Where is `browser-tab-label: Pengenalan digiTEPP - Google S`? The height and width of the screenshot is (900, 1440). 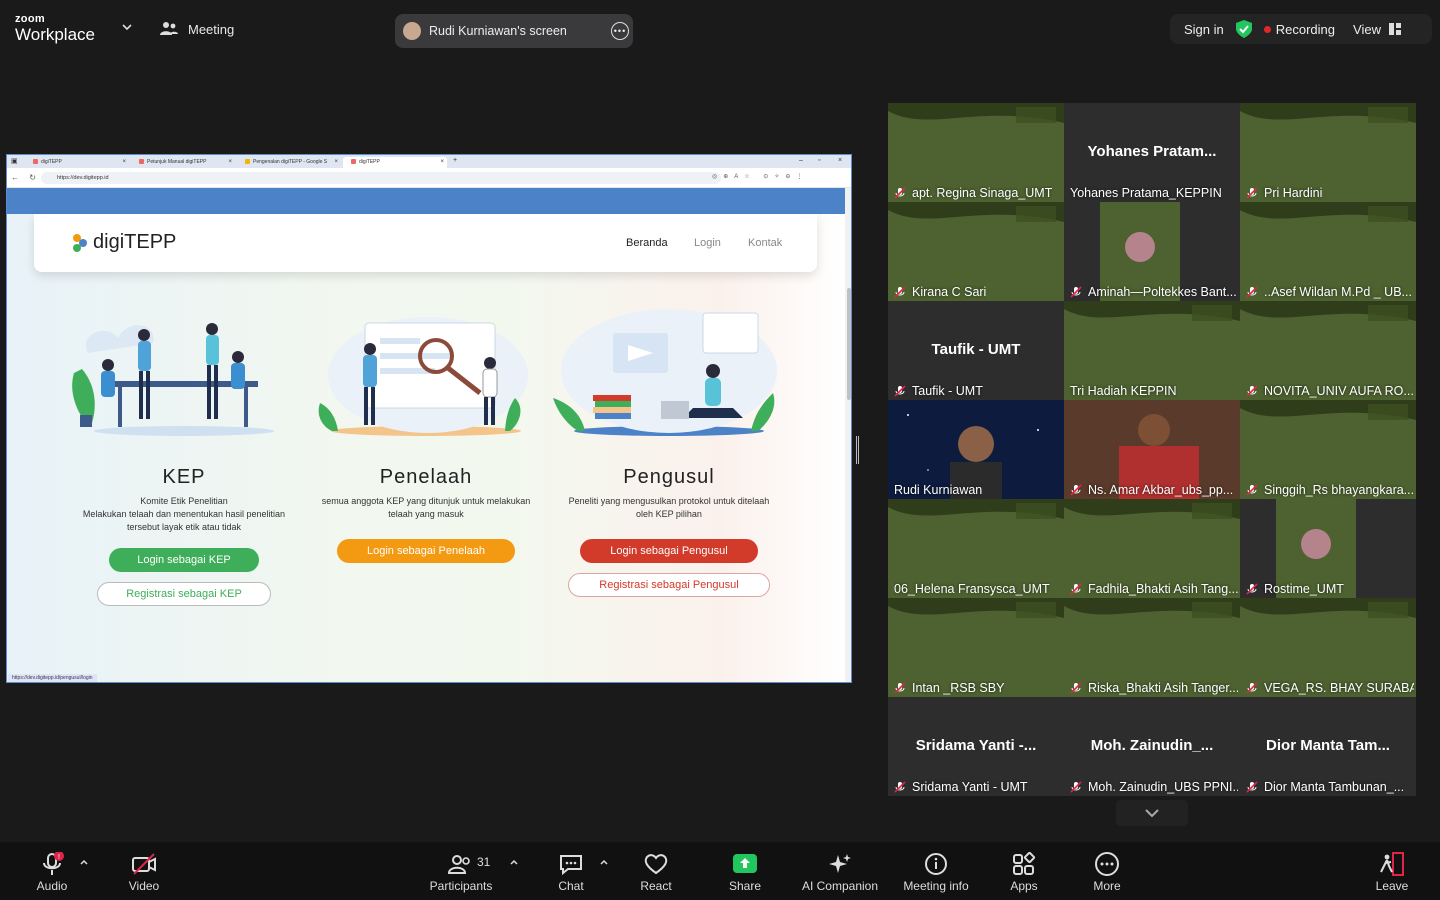
browser-tab-label: Pengenalan digiTEPP - Google S is located at coordinates (290, 162).